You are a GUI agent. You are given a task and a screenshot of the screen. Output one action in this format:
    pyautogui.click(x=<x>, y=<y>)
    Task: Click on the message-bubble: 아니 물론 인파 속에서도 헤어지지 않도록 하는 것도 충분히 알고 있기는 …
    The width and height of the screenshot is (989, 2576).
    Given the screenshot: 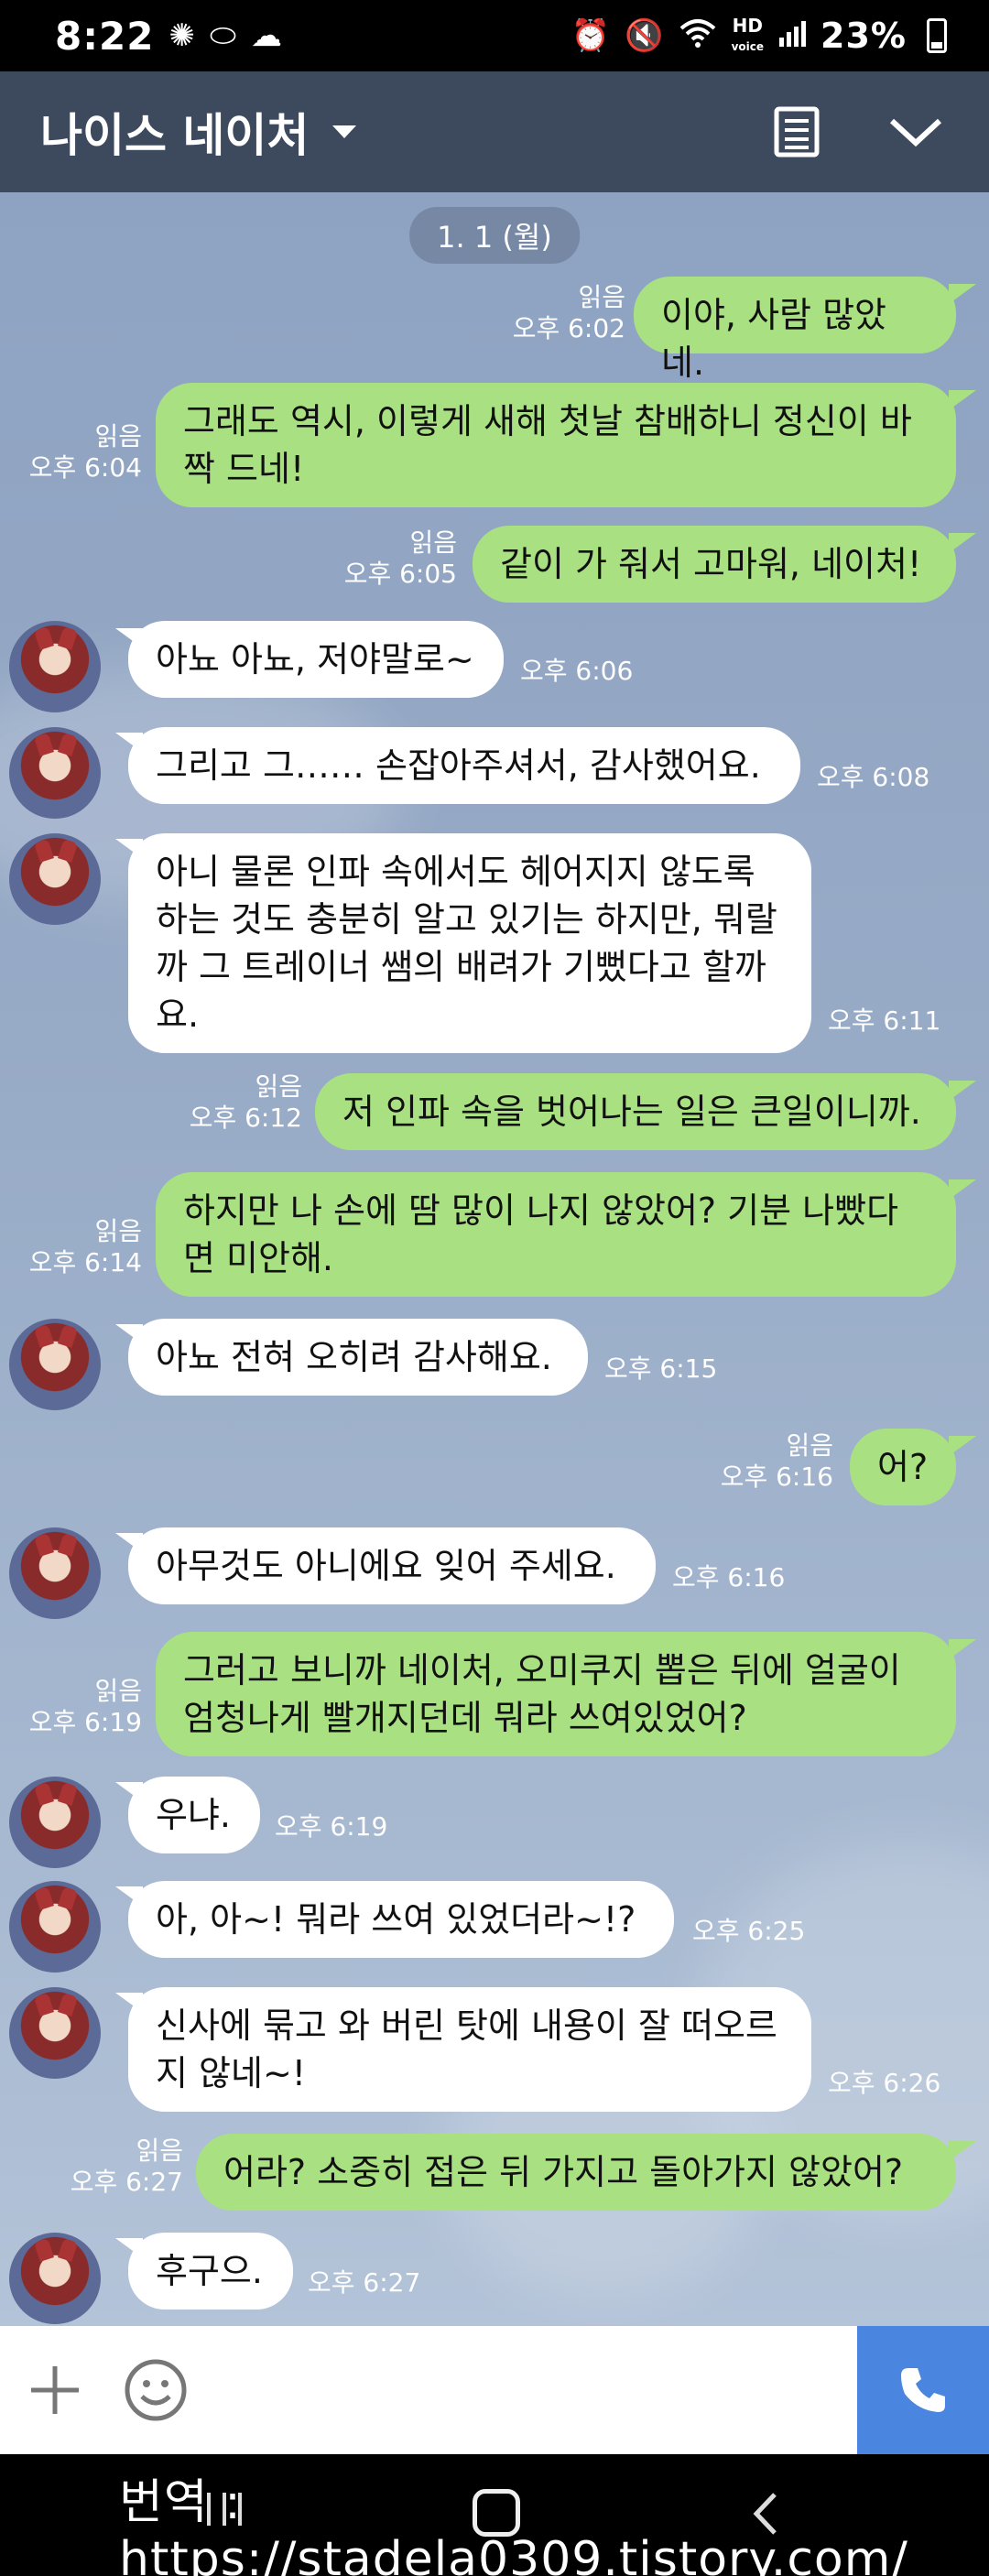 What is the action you would take?
    pyautogui.click(x=469, y=943)
    